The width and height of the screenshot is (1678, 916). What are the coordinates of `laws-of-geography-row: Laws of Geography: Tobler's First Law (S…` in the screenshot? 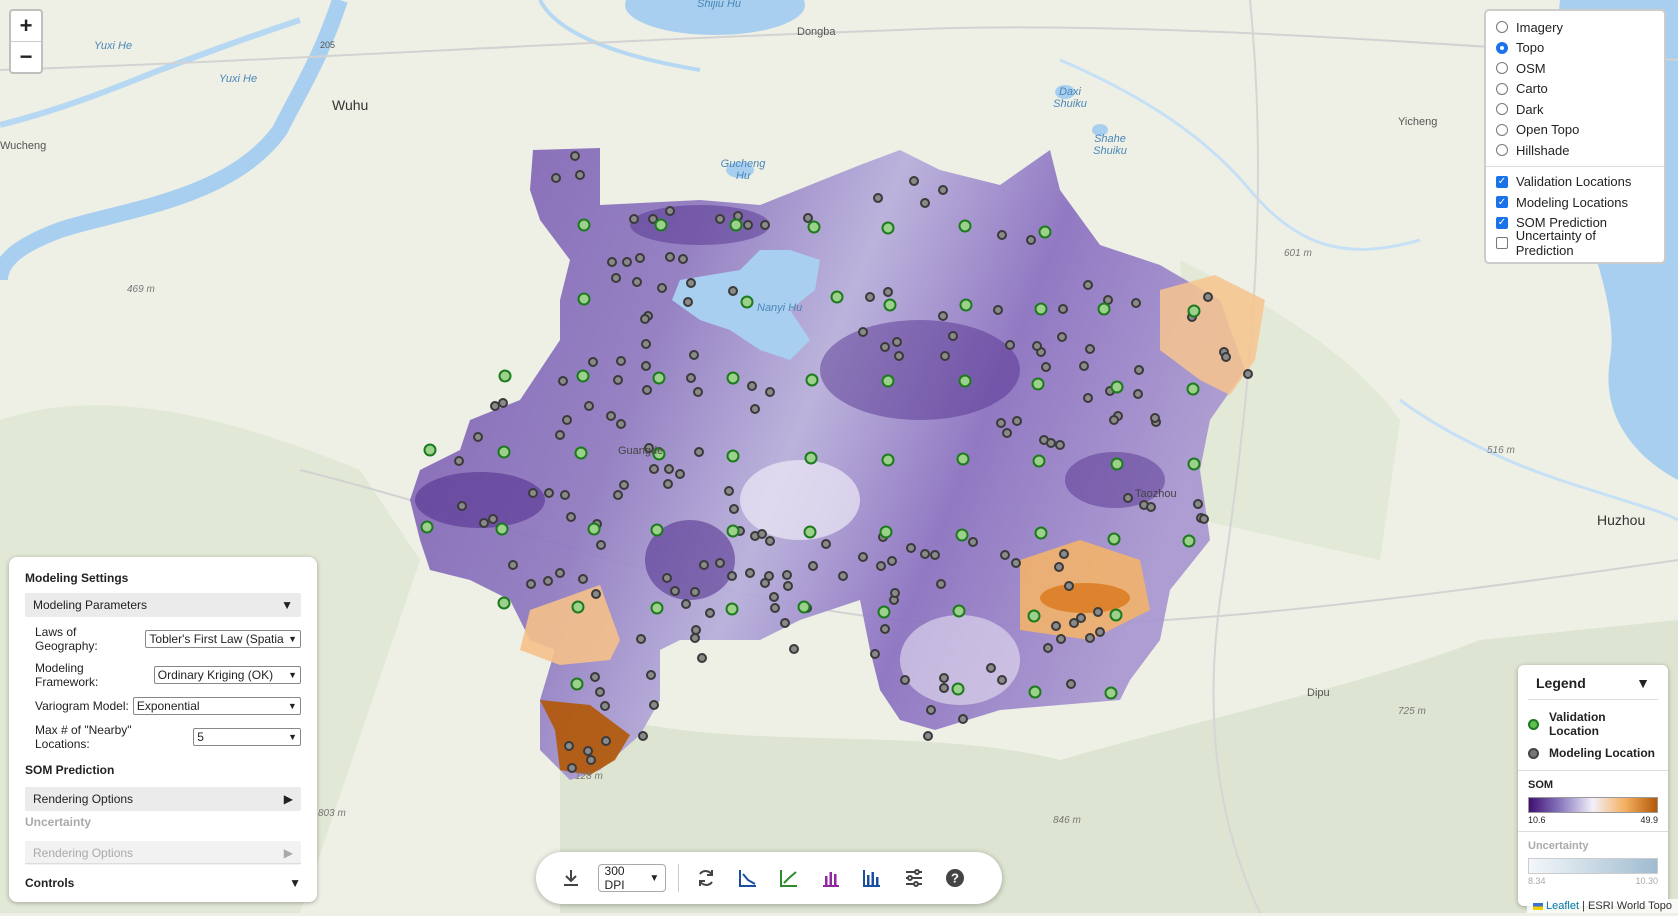 It's located at (163, 639).